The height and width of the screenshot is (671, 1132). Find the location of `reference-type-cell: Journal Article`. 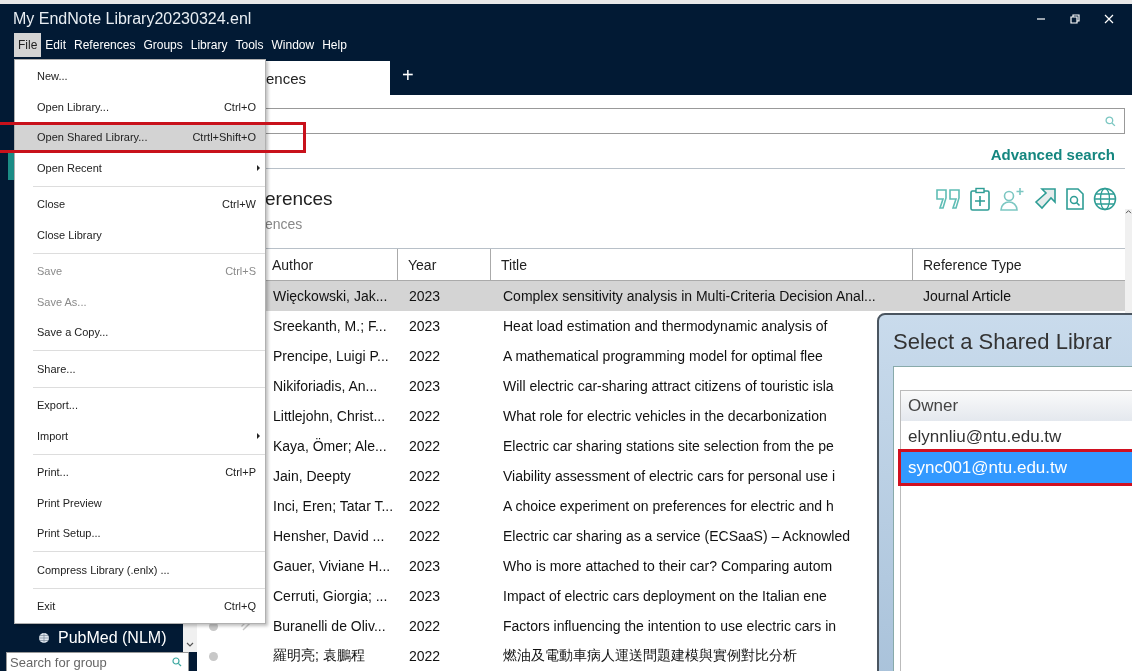

reference-type-cell: Journal Article is located at coordinates (967, 296).